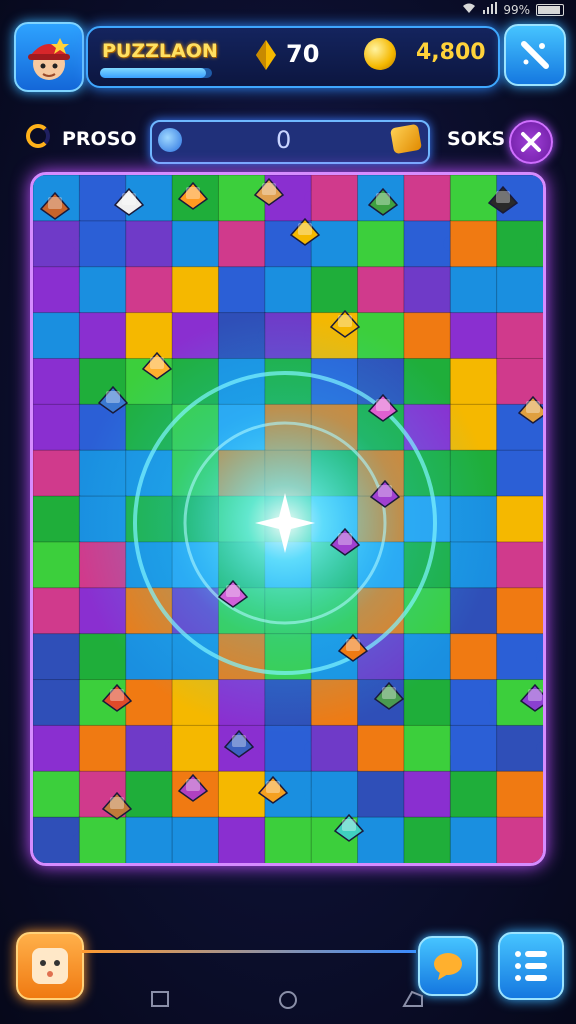 The image size is (576, 1024). What do you see at coordinates (284, 140) in the screenshot?
I see `search-value: 0` at bounding box center [284, 140].